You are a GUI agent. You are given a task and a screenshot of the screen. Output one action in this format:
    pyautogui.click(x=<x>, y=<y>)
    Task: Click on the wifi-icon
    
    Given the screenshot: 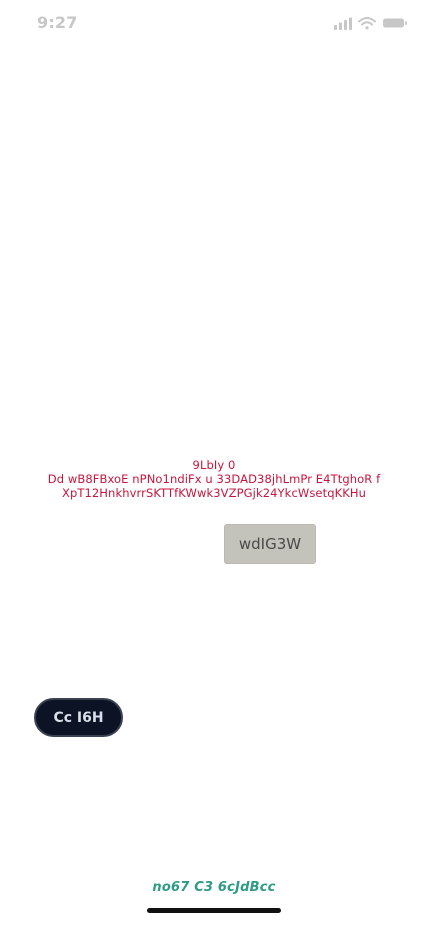 What is the action you would take?
    pyautogui.click(x=367, y=23)
    